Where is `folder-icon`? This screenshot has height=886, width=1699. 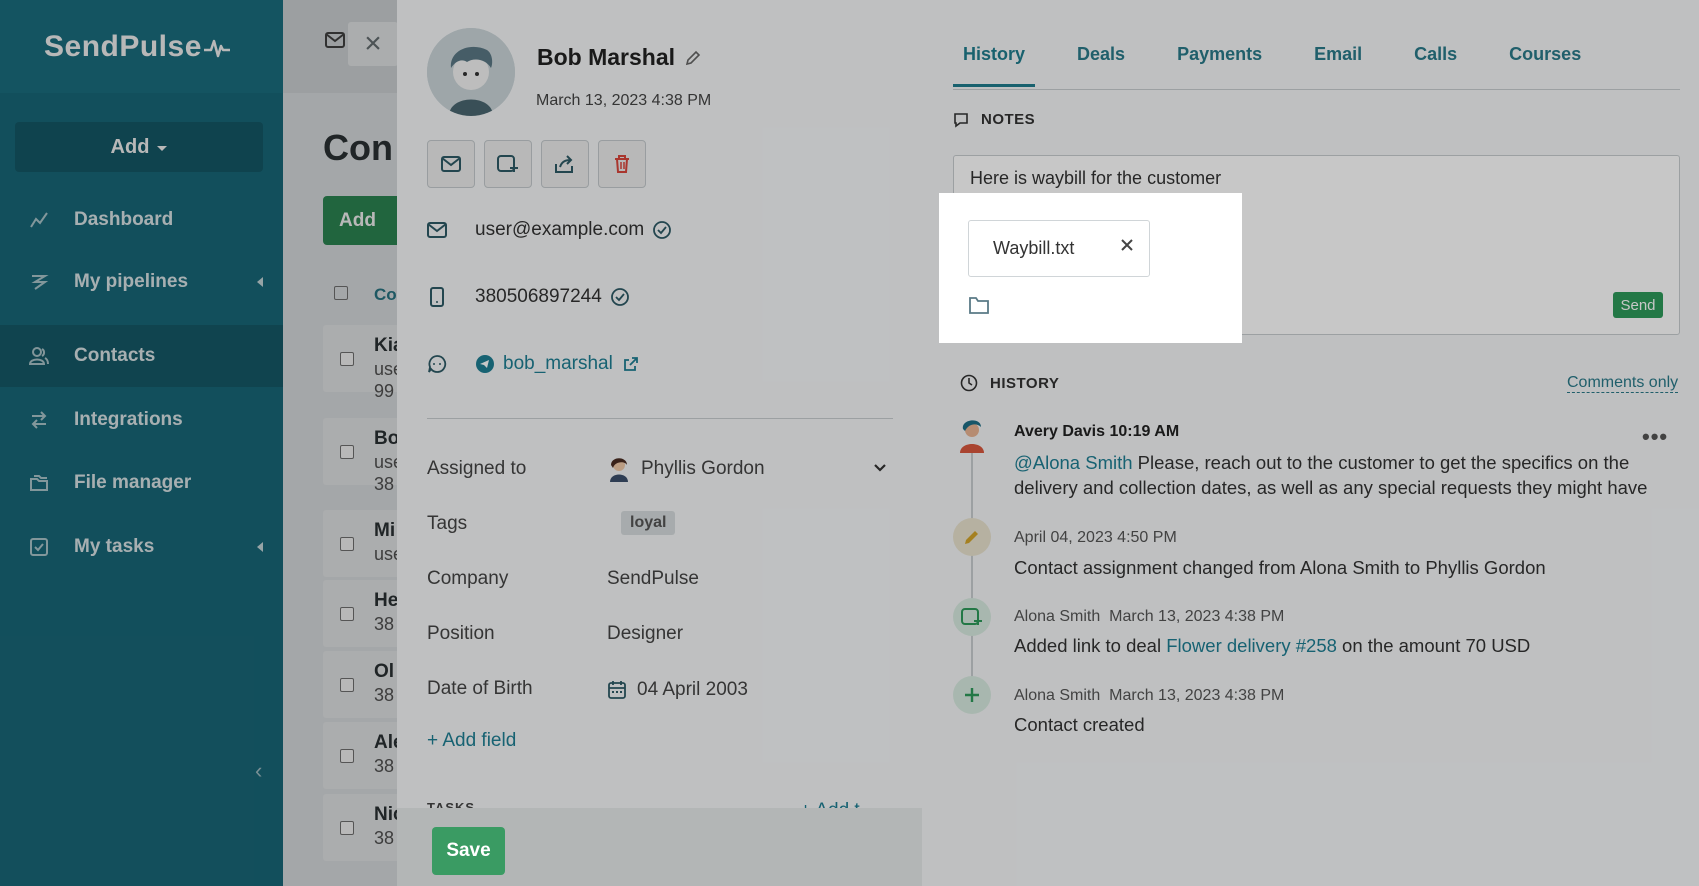 folder-icon is located at coordinates (979, 305).